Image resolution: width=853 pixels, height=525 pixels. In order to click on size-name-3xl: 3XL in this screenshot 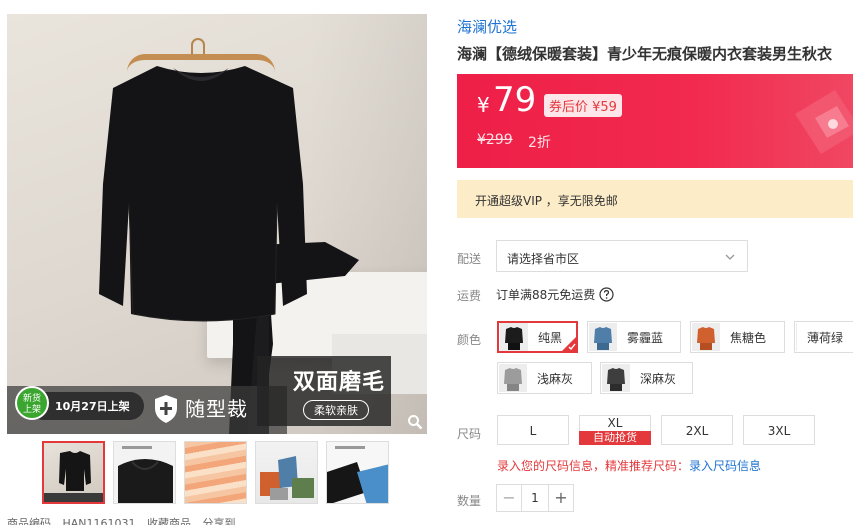, I will do `click(779, 431)`.